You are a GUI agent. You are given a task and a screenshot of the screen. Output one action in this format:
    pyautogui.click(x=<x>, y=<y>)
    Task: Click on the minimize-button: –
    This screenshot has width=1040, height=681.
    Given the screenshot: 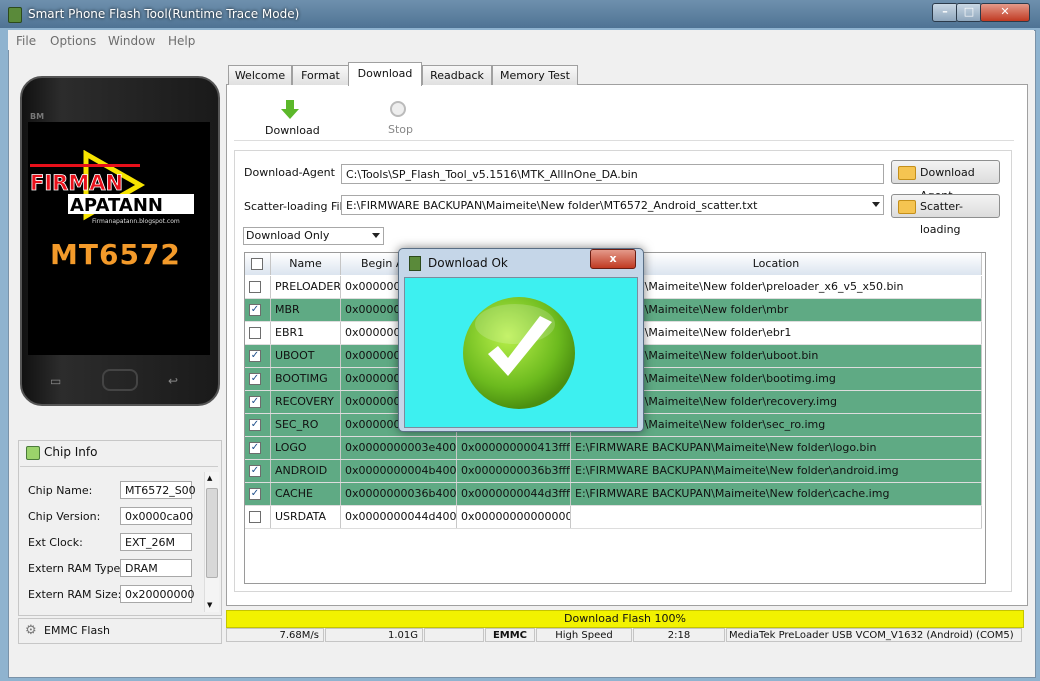 What is the action you would take?
    pyautogui.click(x=945, y=12)
    